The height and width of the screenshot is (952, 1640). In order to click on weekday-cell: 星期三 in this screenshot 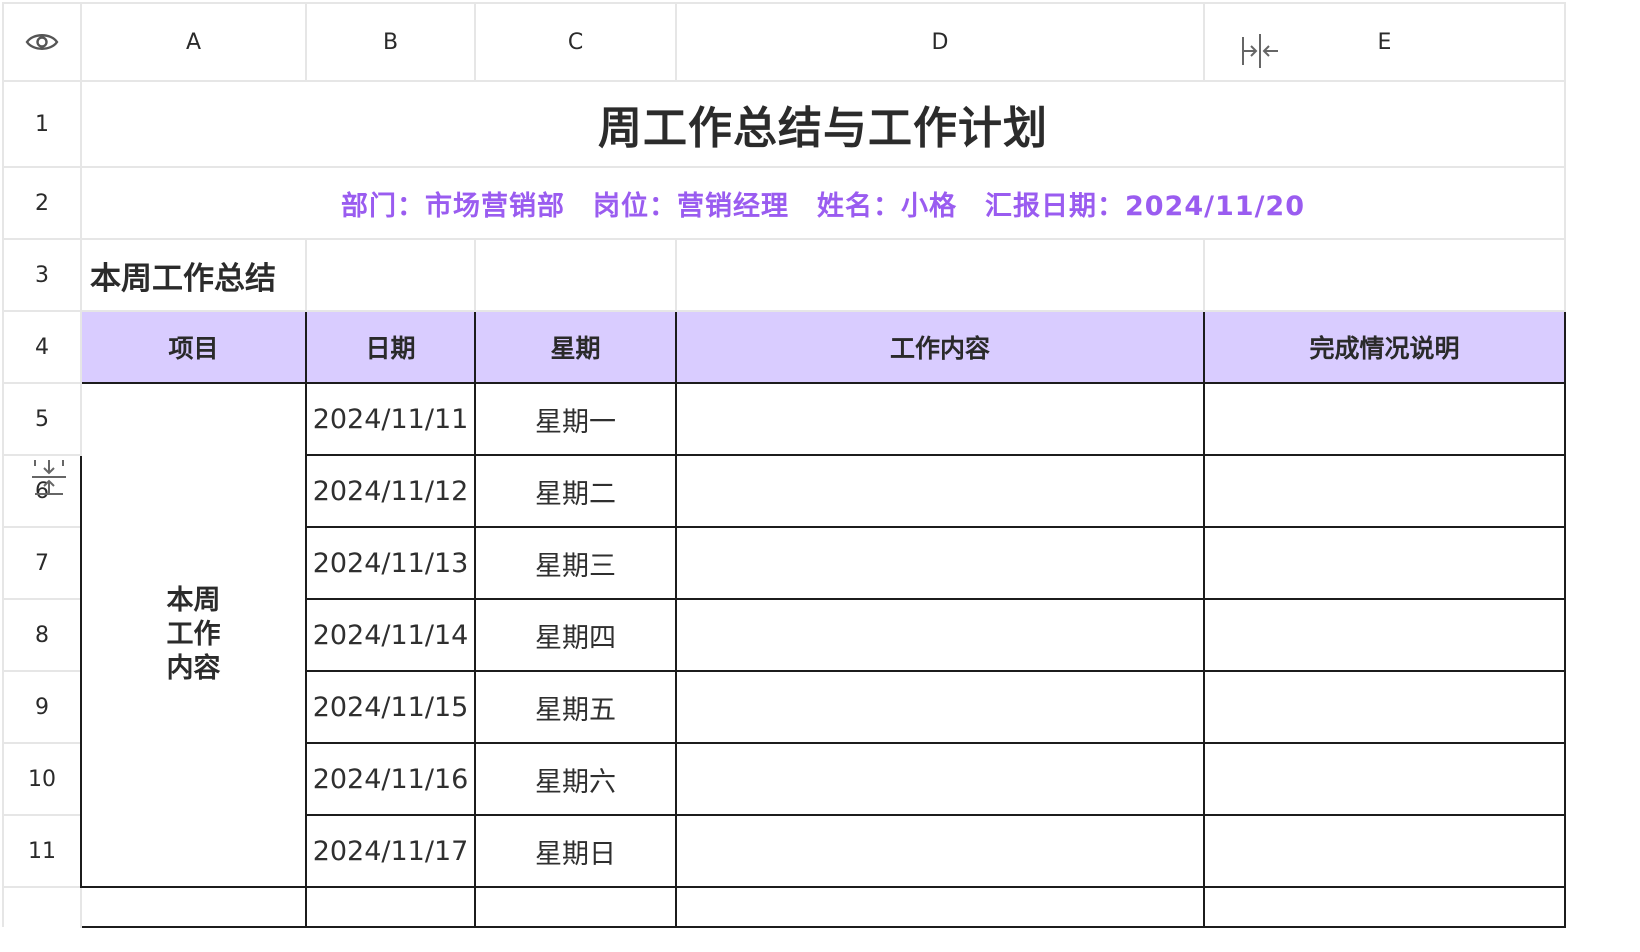, I will do `click(575, 563)`.